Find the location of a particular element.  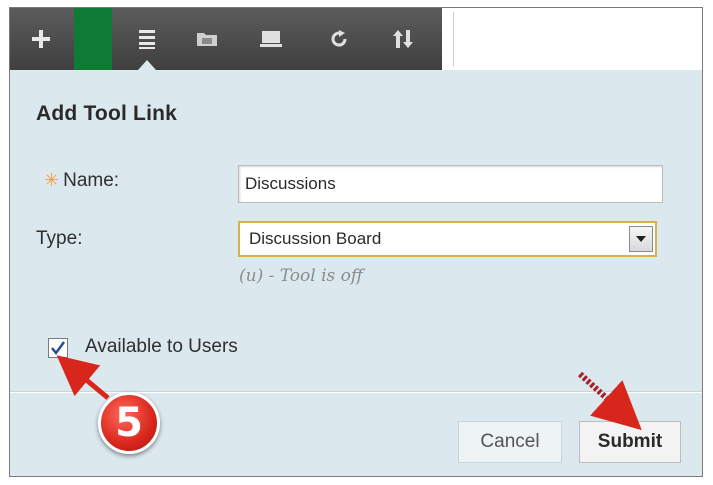

name-input: Discussions is located at coordinates (450, 184).